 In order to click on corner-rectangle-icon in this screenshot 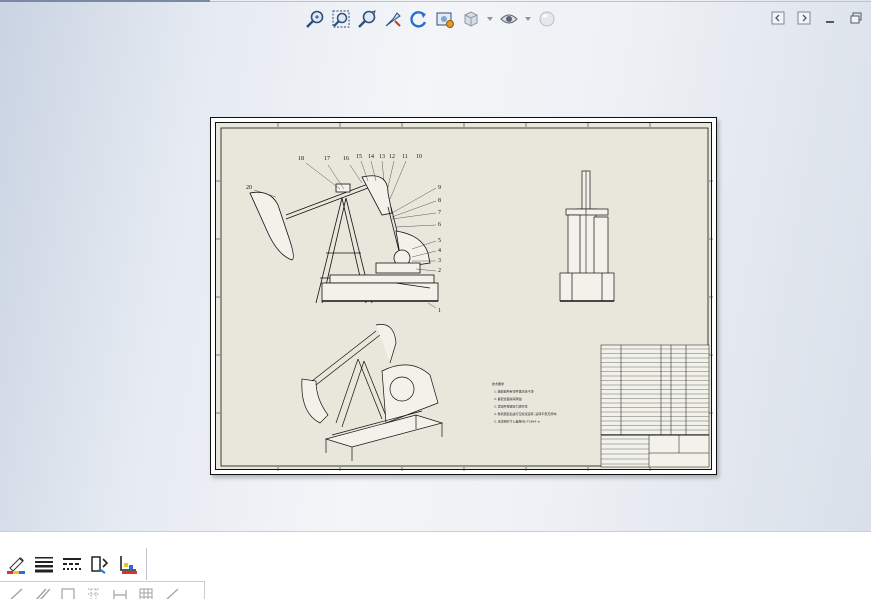, I will do `click(68, 592)`.